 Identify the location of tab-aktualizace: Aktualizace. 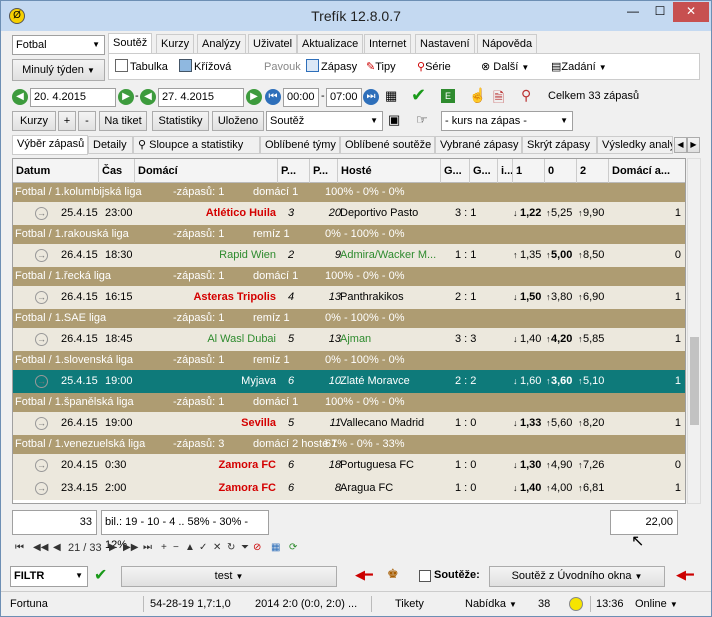
(330, 43).